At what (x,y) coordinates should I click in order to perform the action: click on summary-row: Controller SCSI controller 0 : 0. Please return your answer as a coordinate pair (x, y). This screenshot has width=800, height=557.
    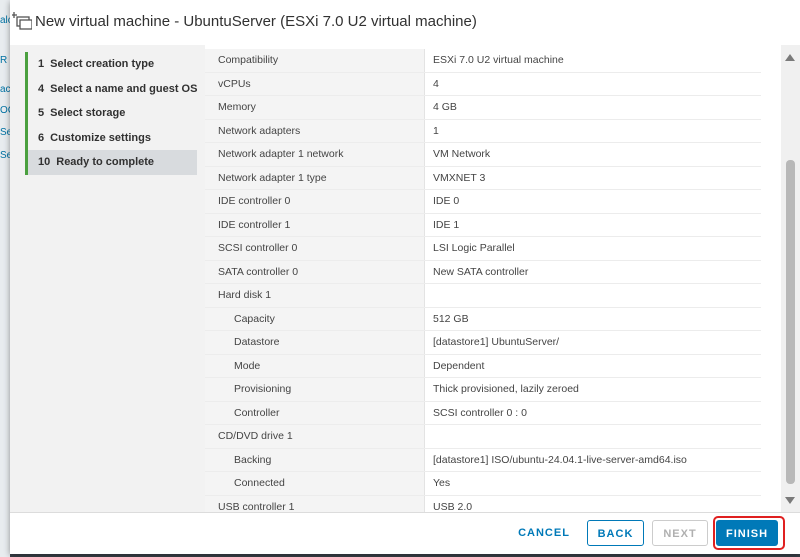
    Looking at the image, I should click on (483, 413).